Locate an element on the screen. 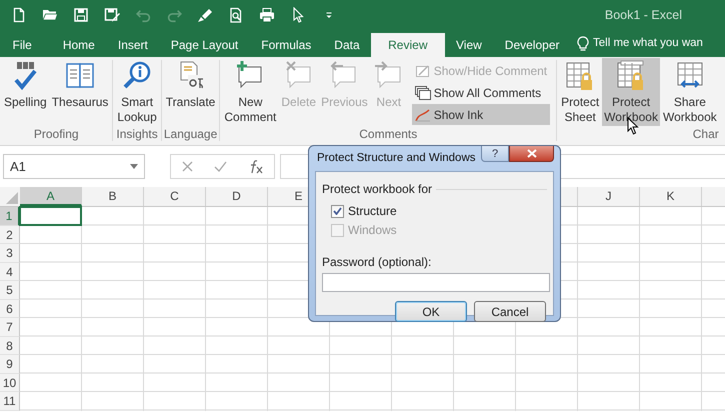  field-label: Password (optional): is located at coordinates (377, 262).